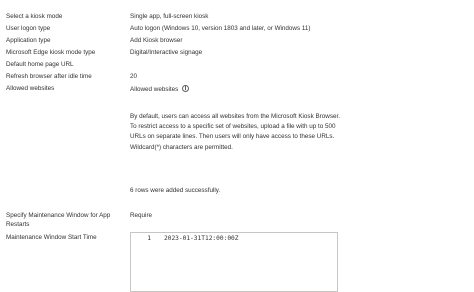  I want to click on editor-line-text: 2023-01-31T12:00:00Z, so click(201, 238).